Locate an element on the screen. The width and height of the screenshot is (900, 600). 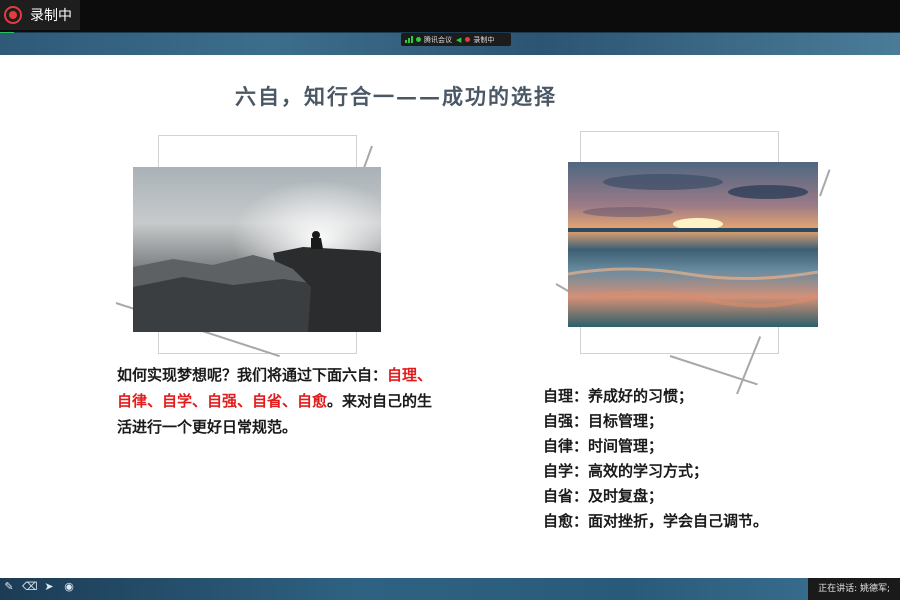
list-term: 自省 is located at coordinates (558, 496).